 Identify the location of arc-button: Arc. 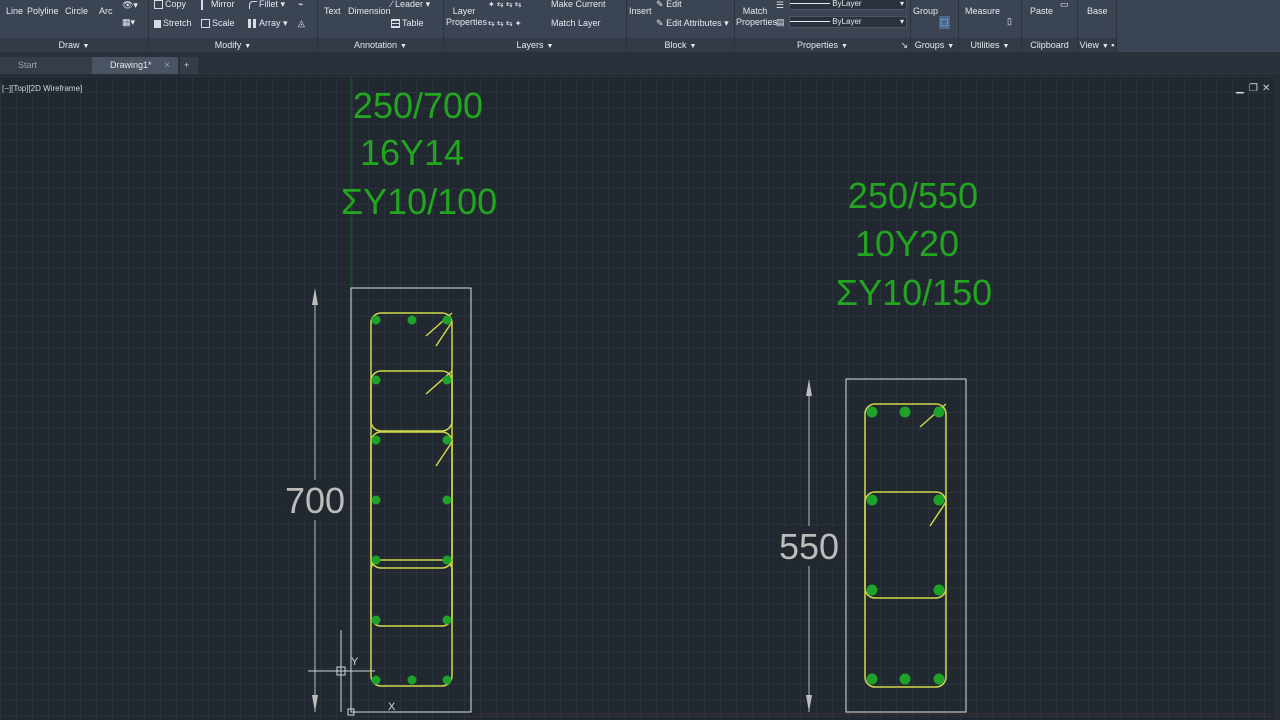
(106, 11).